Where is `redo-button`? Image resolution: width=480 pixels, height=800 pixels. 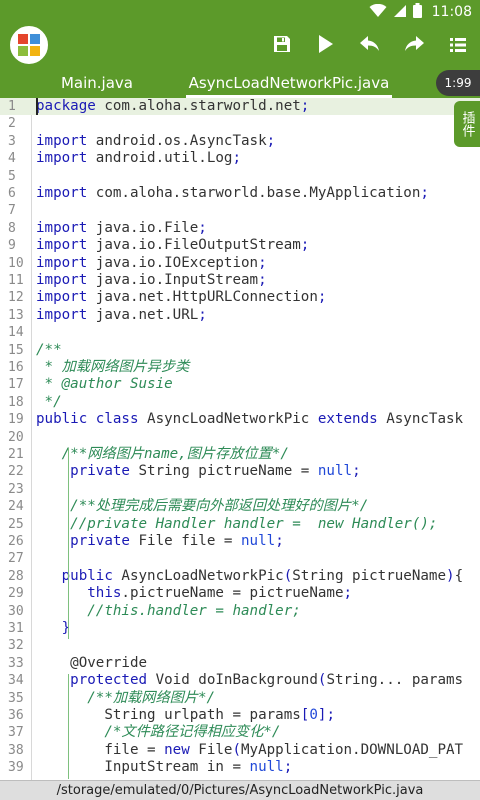 redo-button is located at coordinates (414, 46).